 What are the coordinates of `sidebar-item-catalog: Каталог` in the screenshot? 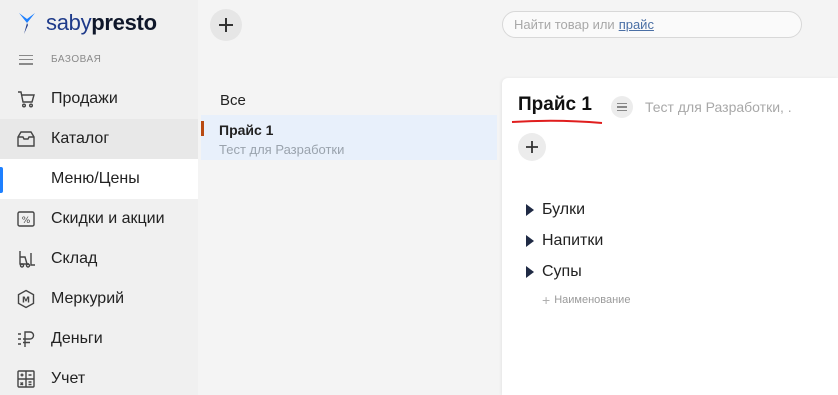 It's located at (99, 139).